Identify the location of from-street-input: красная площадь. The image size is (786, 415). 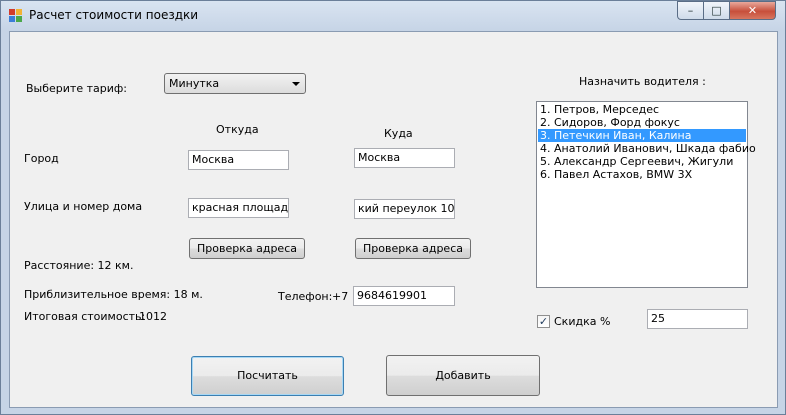
(238, 208).